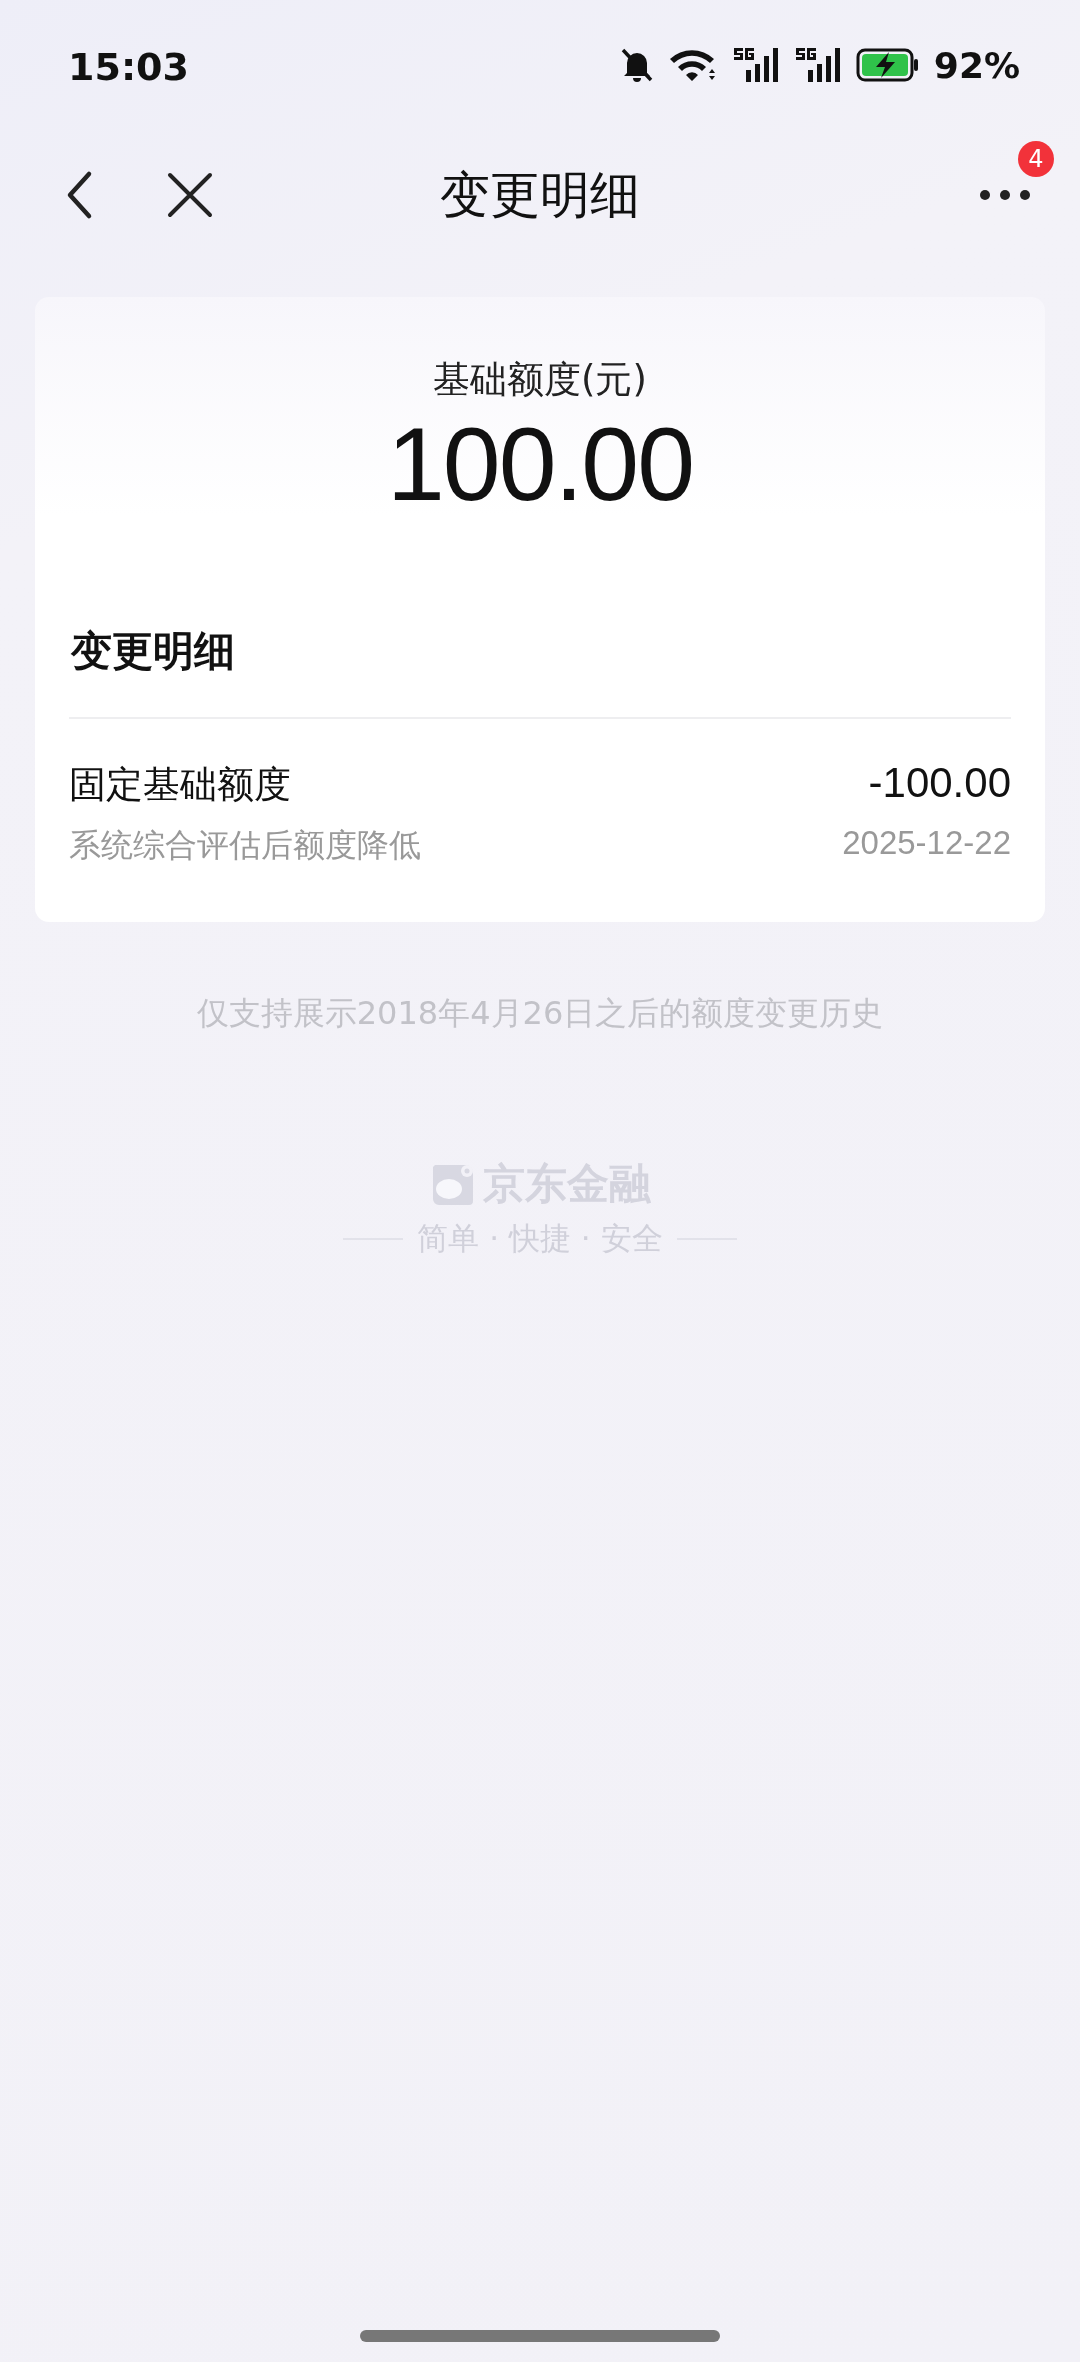 This screenshot has height=2362, width=1080. What do you see at coordinates (129, 66) in the screenshot?
I see `status-time: 15:03` at bounding box center [129, 66].